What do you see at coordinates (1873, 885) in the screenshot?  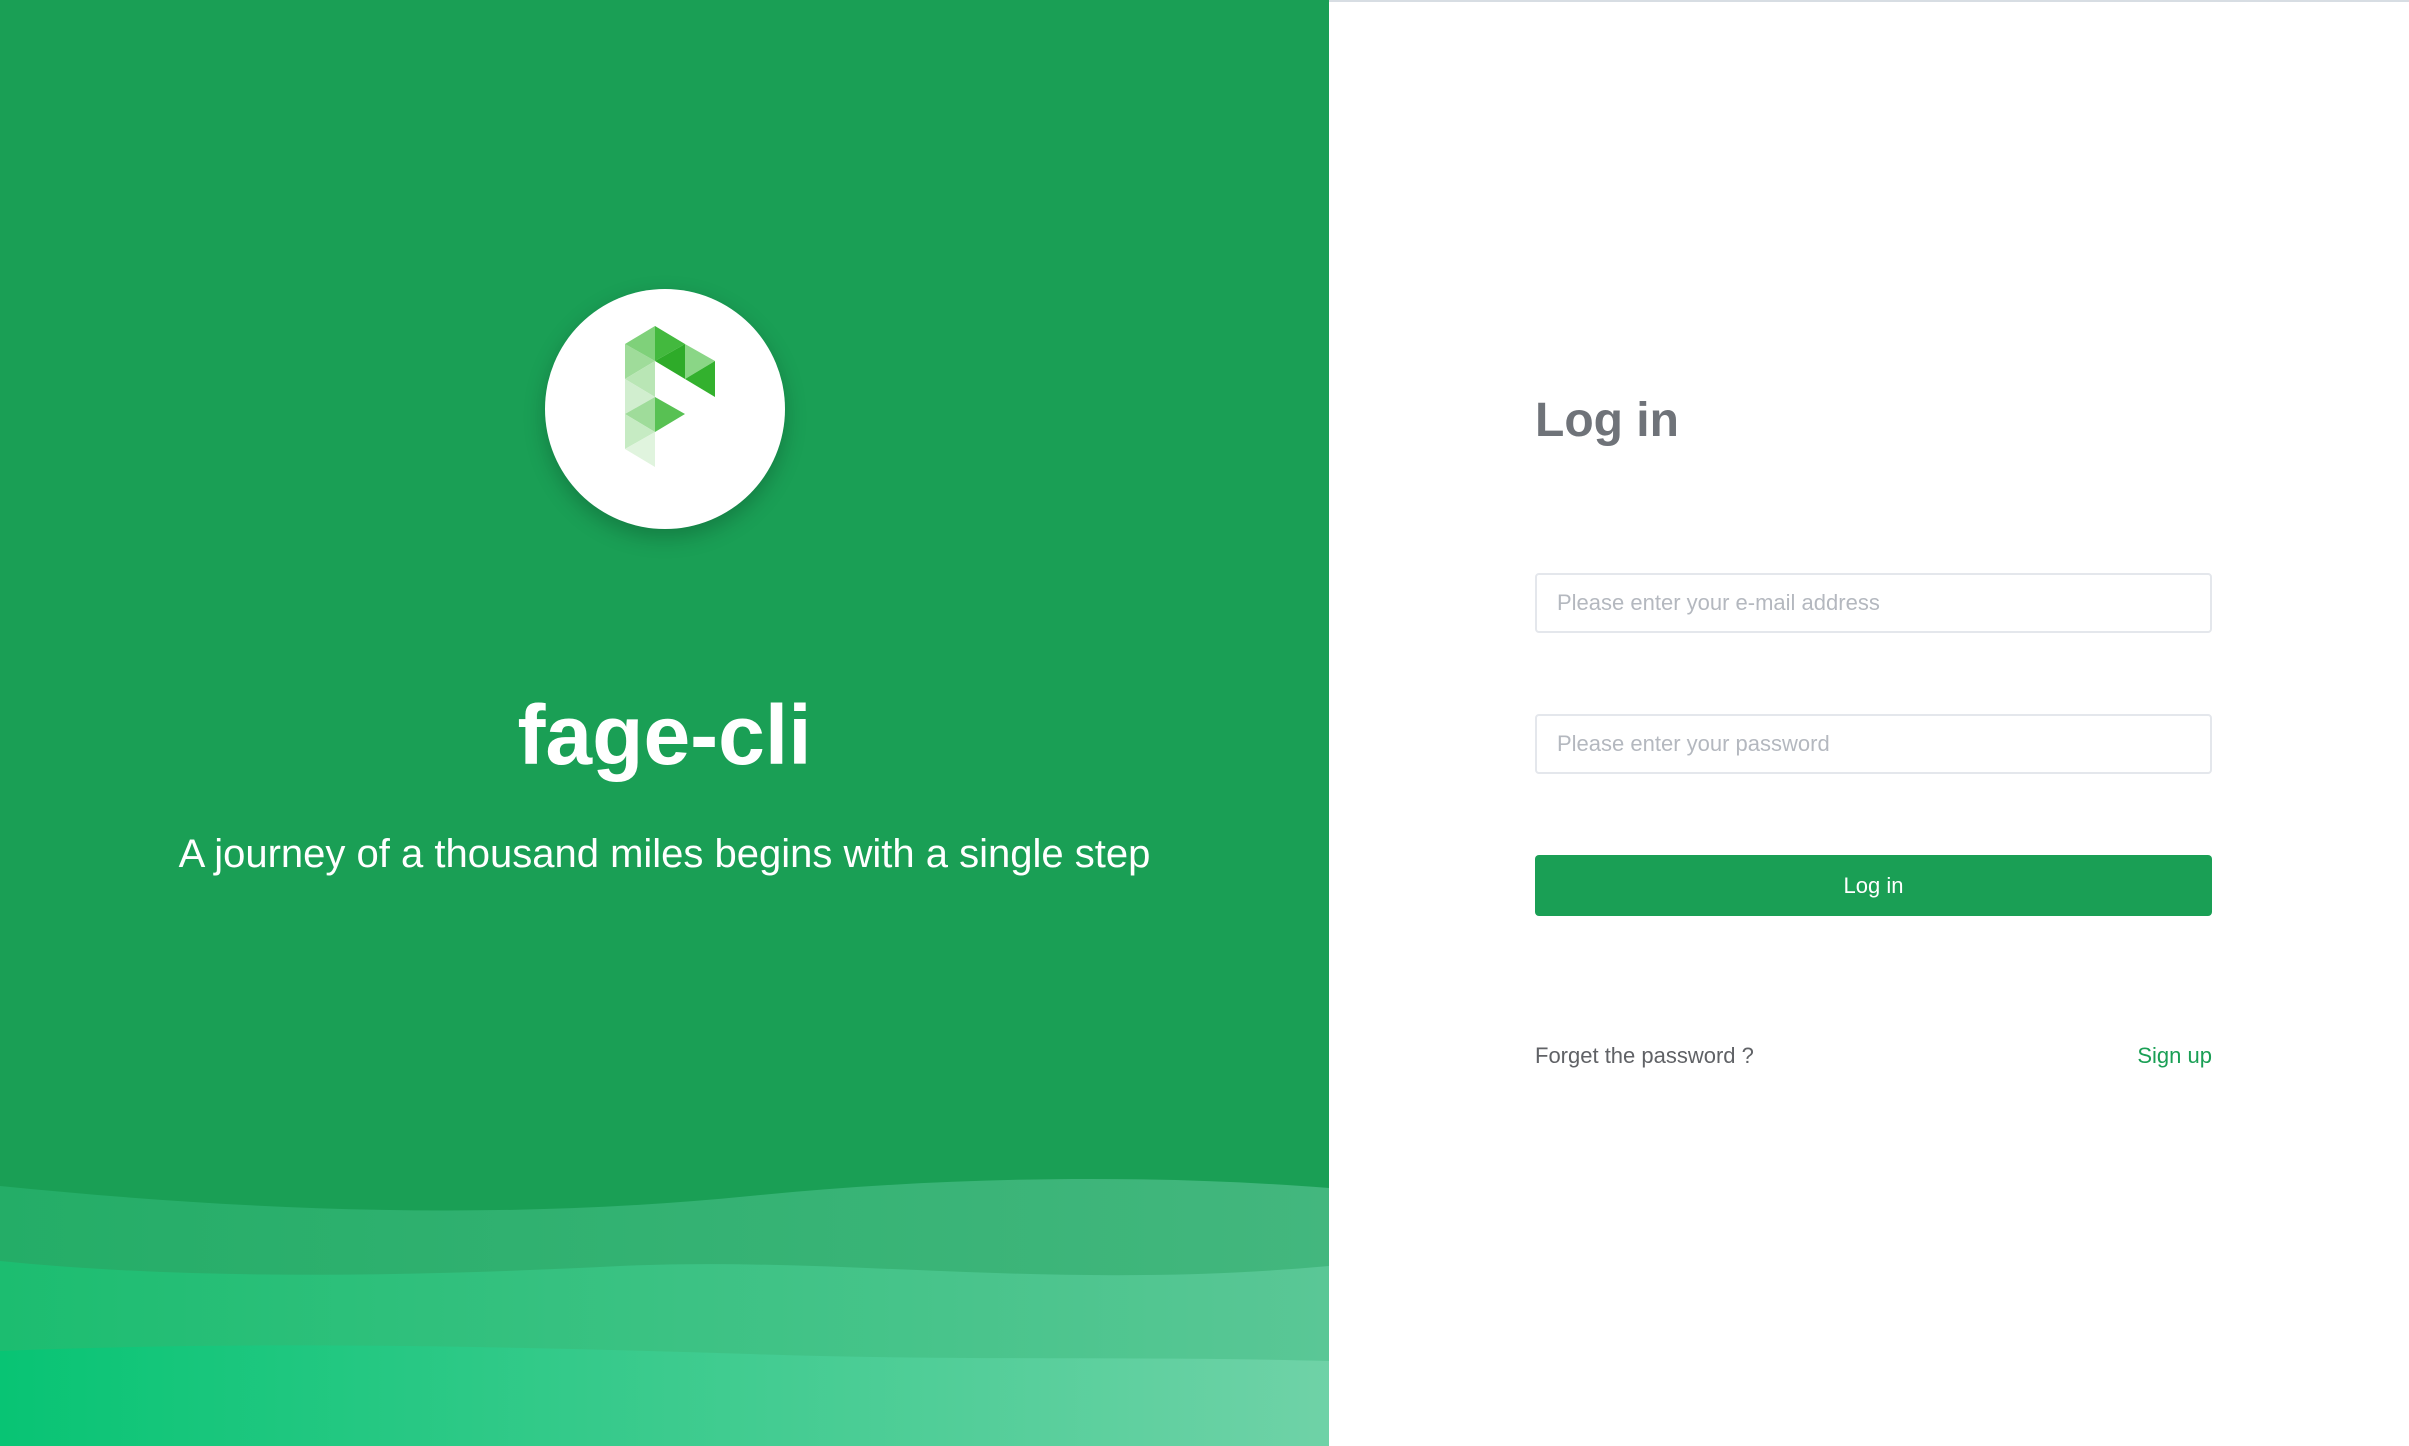 I see `login-button: Log in` at bounding box center [1873, 885].